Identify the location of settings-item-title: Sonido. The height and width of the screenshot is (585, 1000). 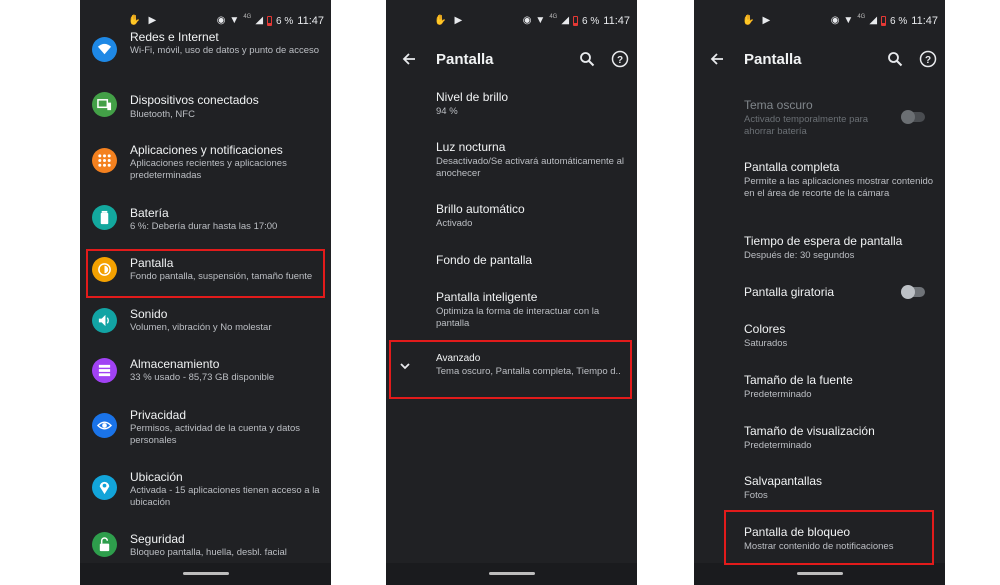
(149, 314).